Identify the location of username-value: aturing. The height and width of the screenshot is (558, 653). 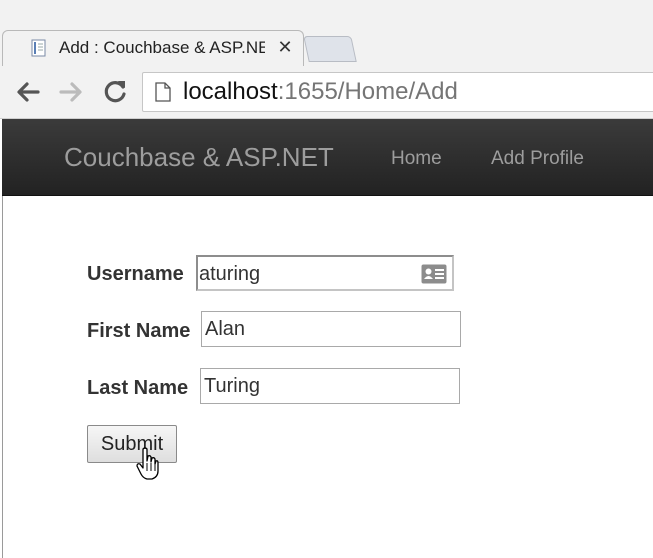
(230, 274).